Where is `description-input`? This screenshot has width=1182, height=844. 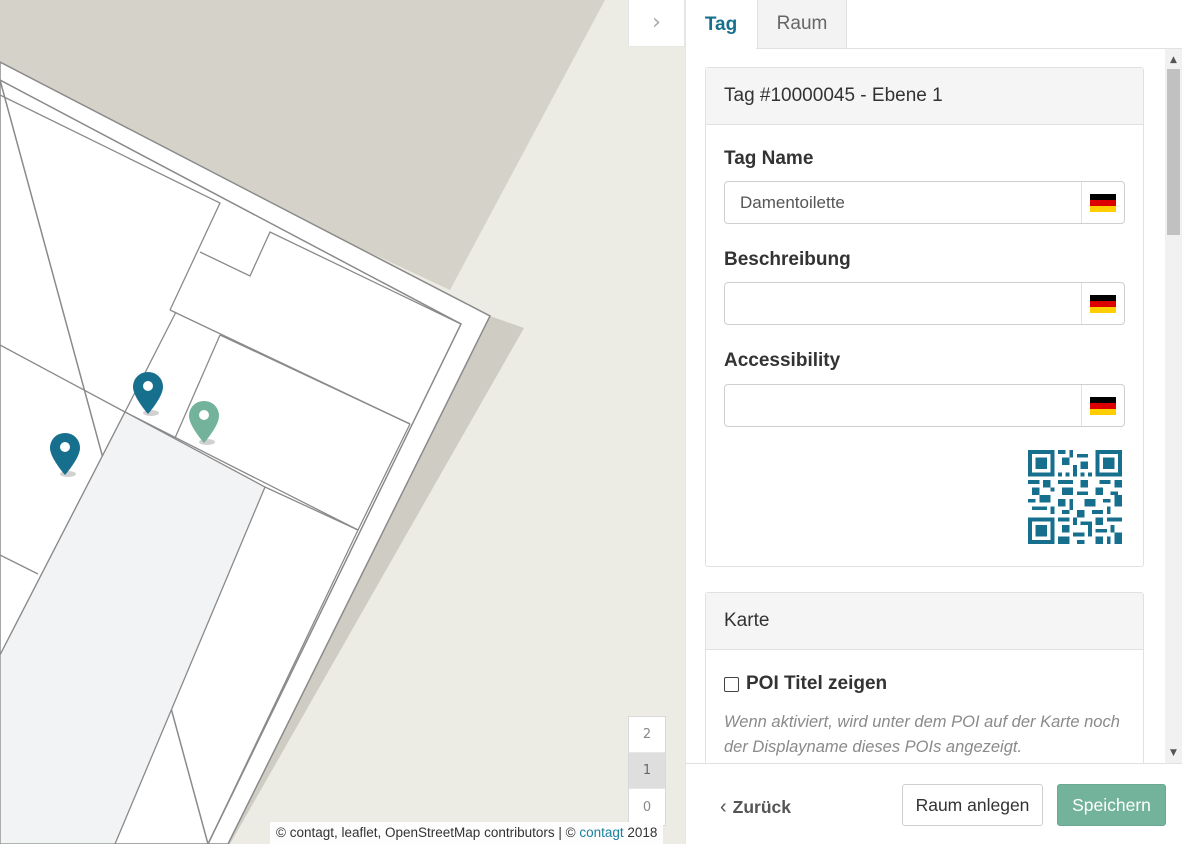 description-input is located at coordinates (903, 303).